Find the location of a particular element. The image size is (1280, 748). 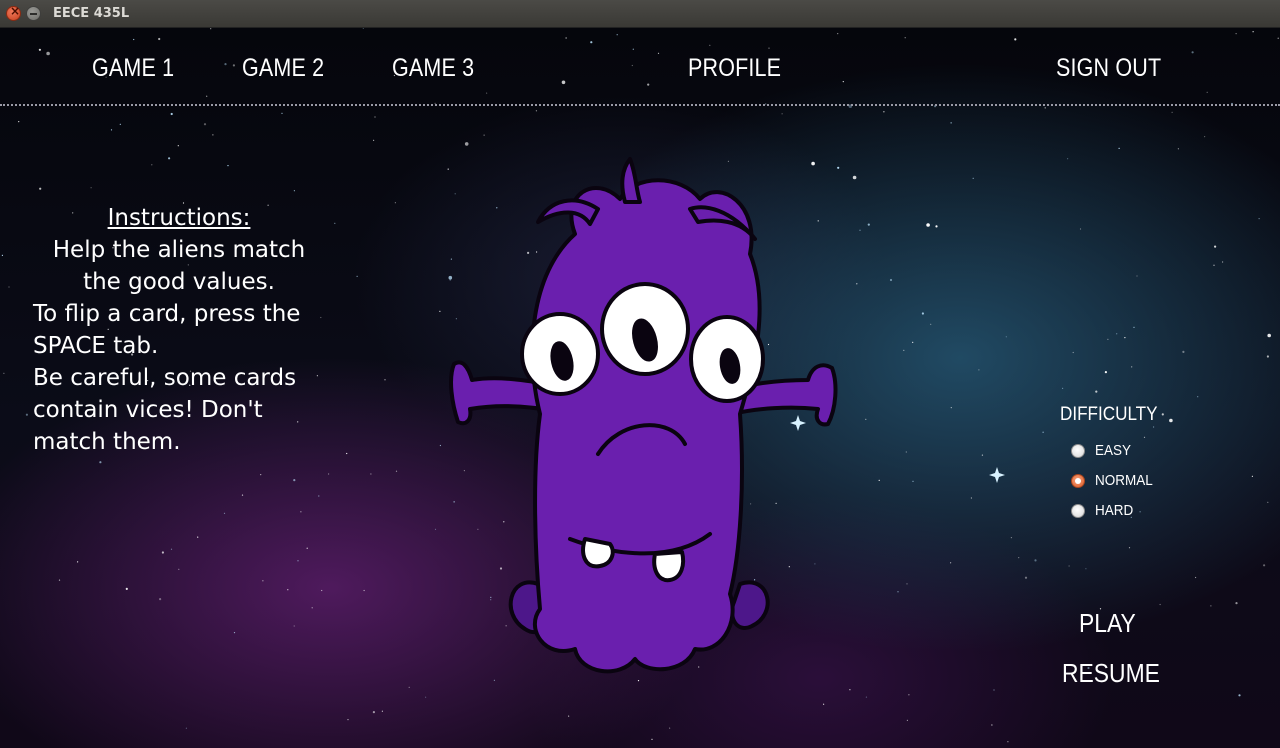

nav-profile: PROFILE is located at coordinates (734, 68).